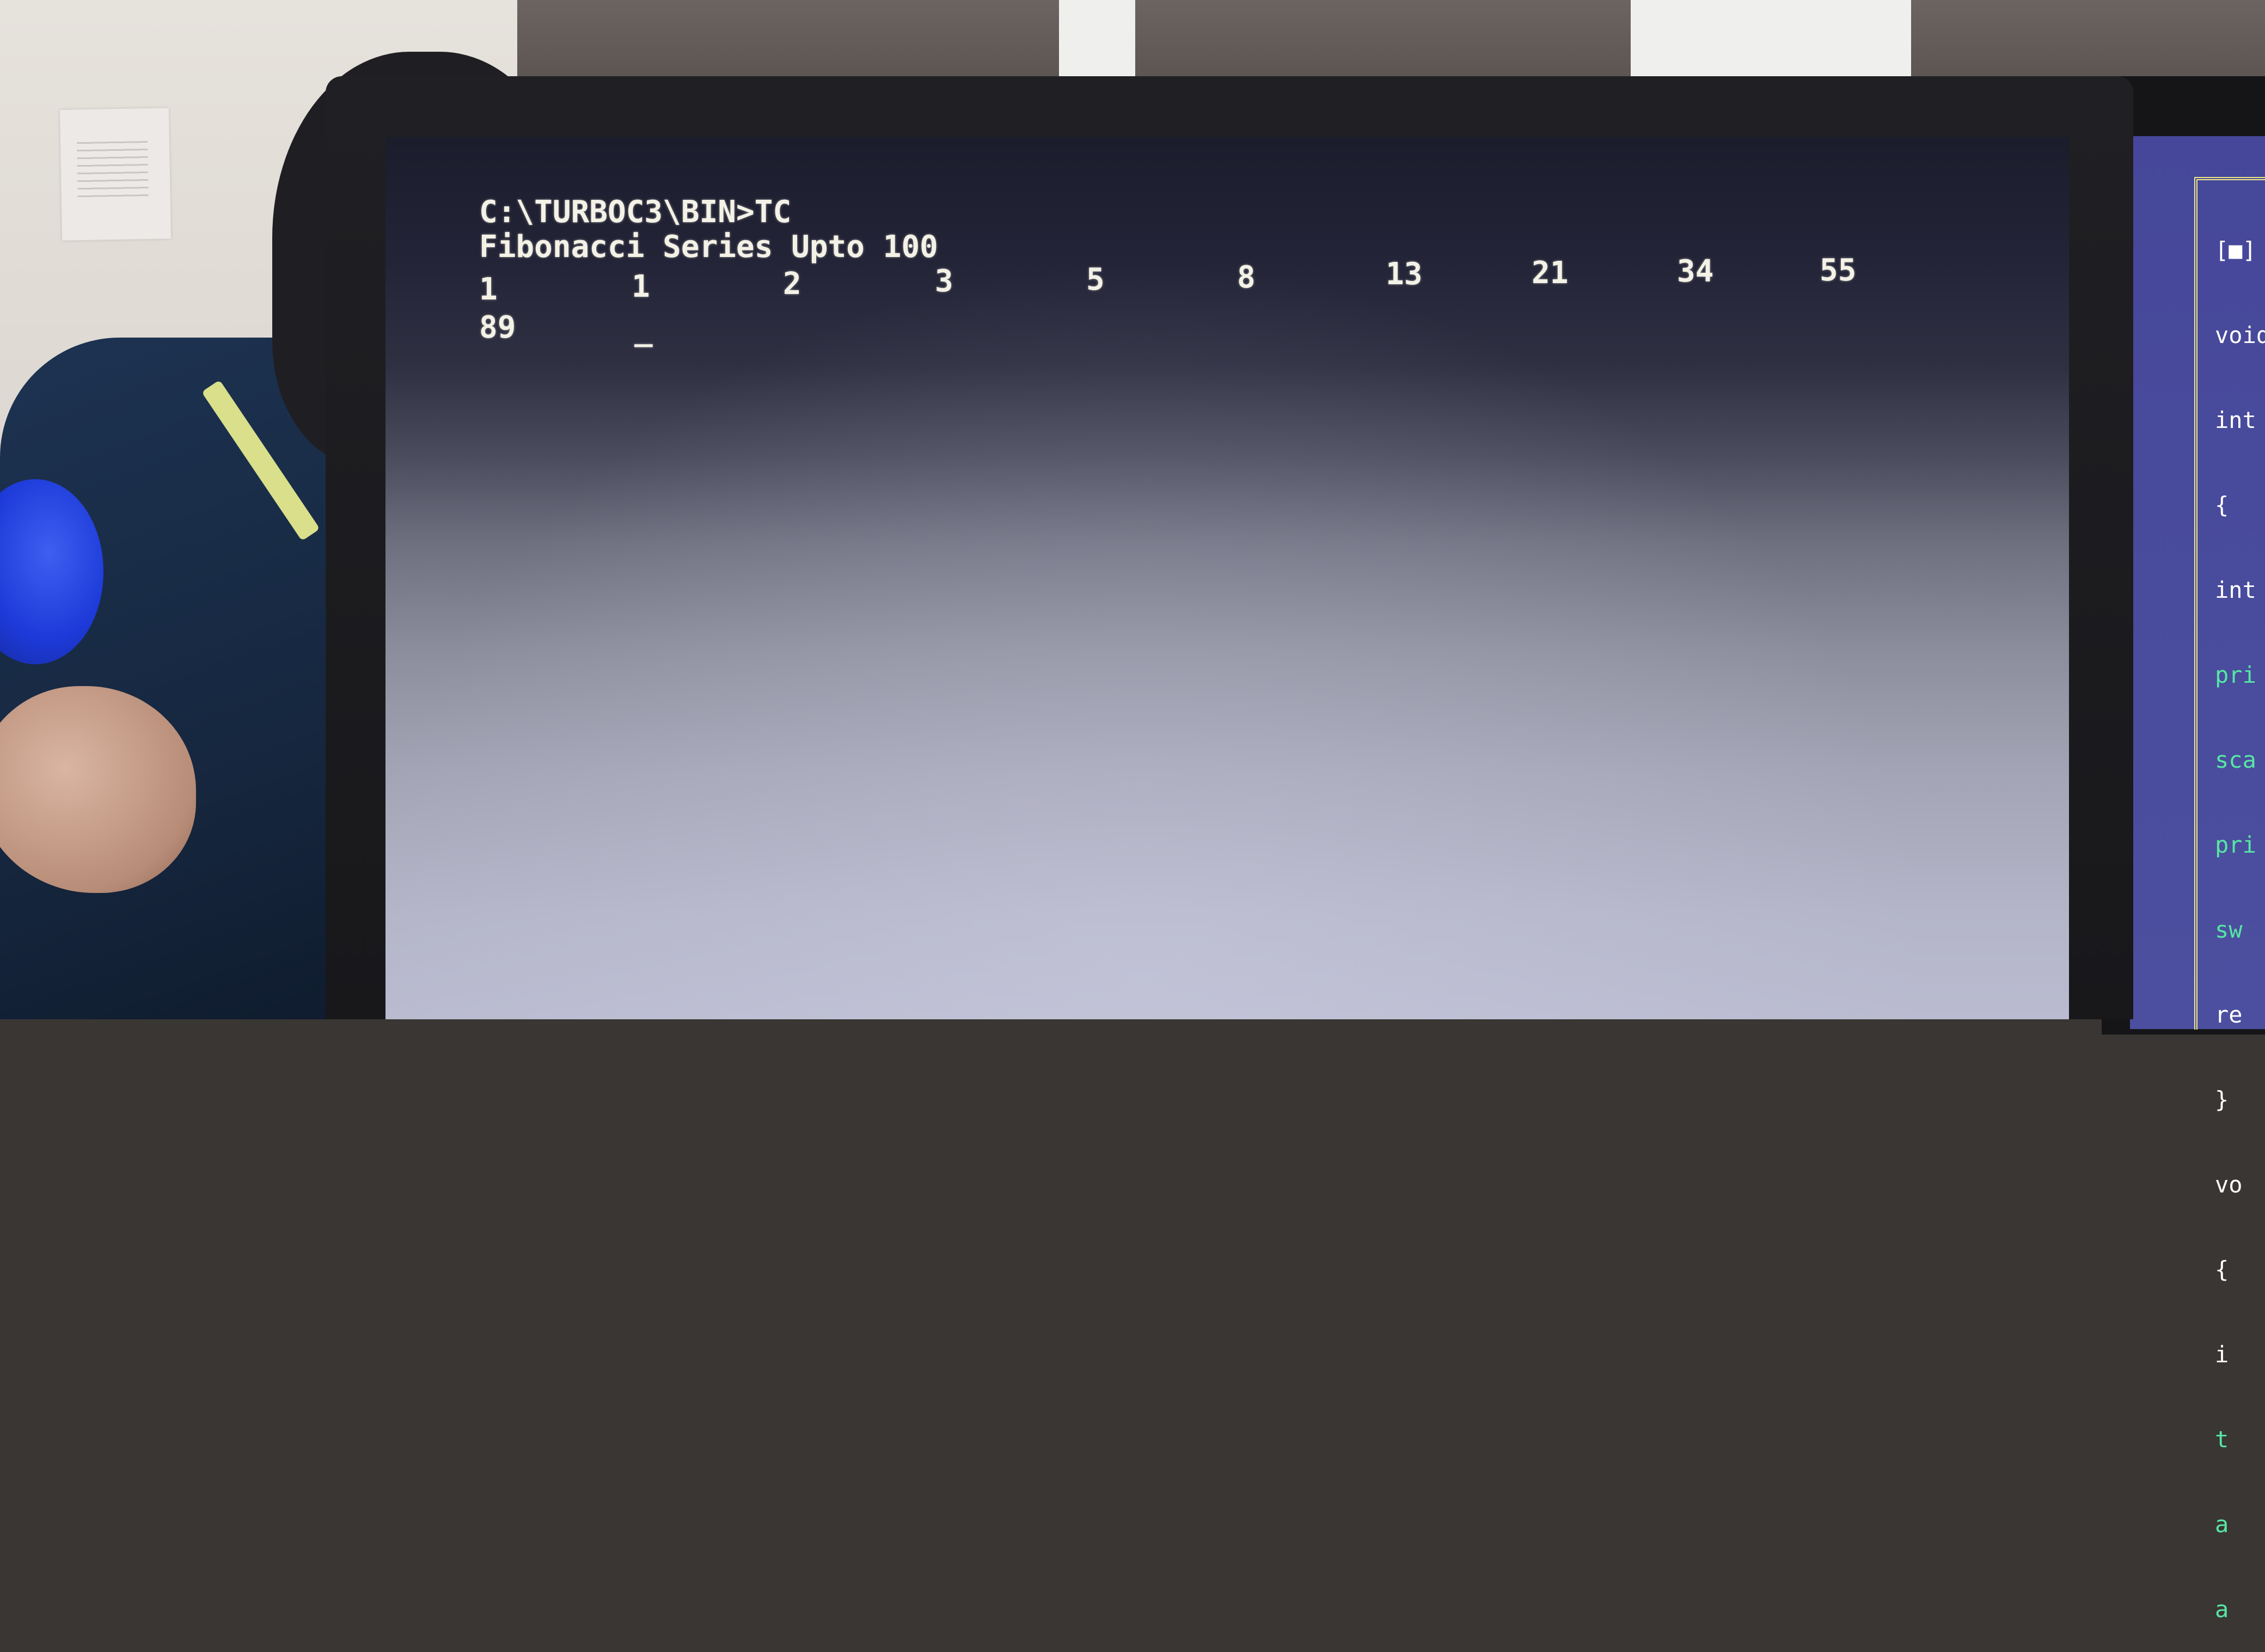 This screenshot has width=2265, height=1652. What do you see at coordinates (2222, 1440) in the screenshot?
I see `code-line: t` at bounding box center [2222, 1440].